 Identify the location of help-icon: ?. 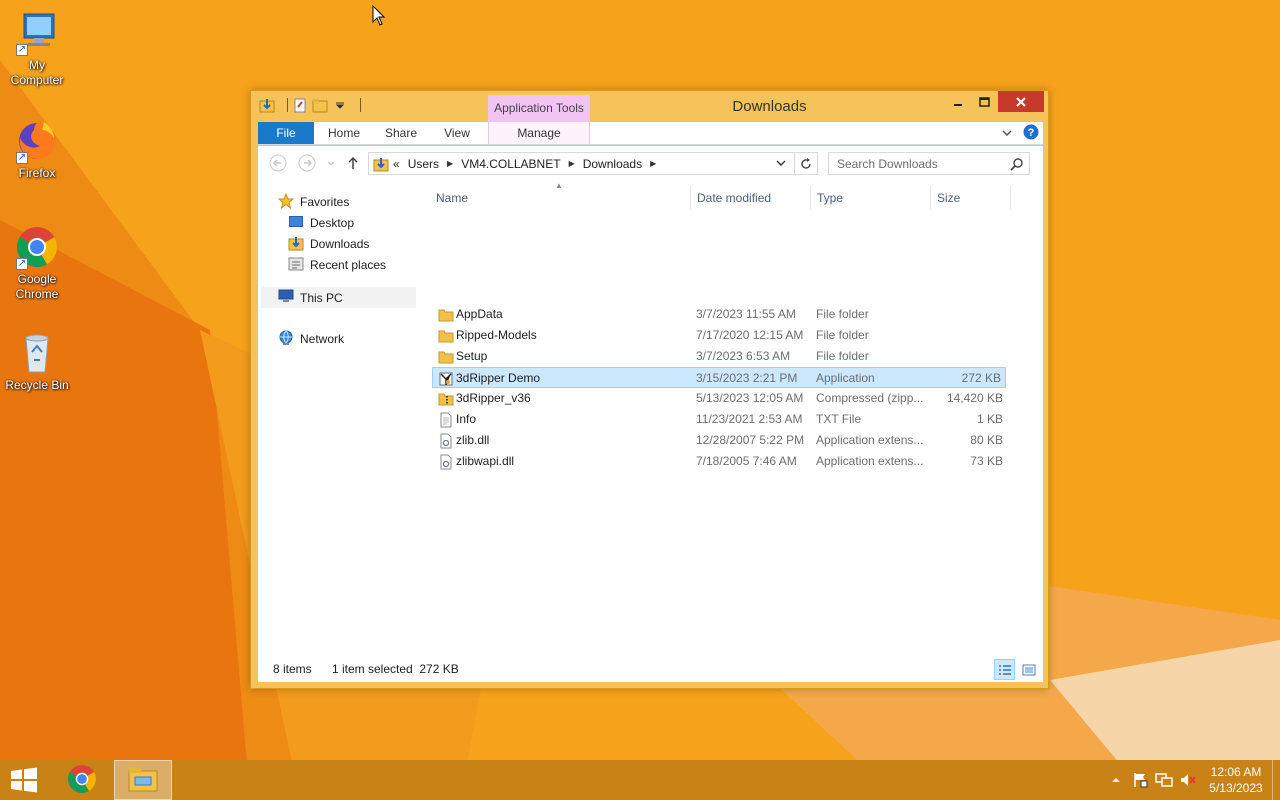
(1031, 133).